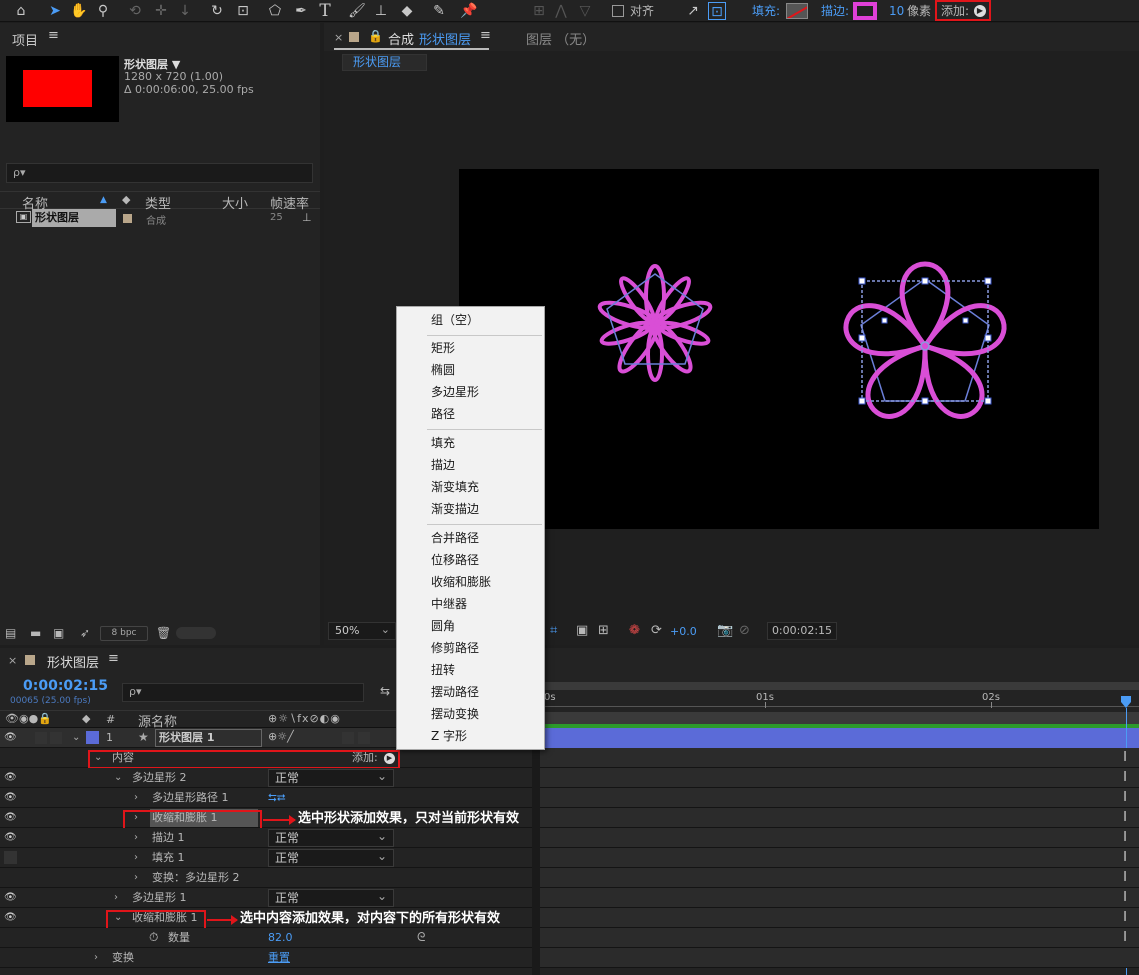 The width and height of the screenshot is (1139, 975). What do you see at coordinates (11, 917) in the screenshot?
I see `pucker-bloat-content-eye-icon: 👁` at bounding box center [11, 917].